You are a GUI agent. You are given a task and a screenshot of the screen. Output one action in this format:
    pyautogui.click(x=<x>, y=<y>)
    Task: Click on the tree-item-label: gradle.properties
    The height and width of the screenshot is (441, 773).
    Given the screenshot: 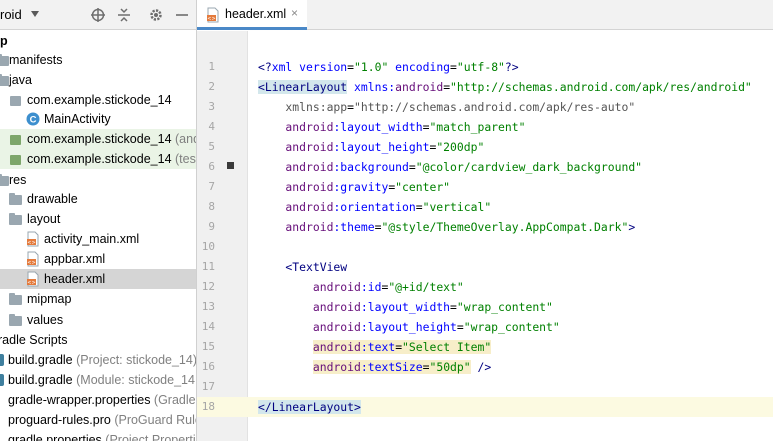 What is the action you would take?
    pyautogui.click(x=55, y=437)
    